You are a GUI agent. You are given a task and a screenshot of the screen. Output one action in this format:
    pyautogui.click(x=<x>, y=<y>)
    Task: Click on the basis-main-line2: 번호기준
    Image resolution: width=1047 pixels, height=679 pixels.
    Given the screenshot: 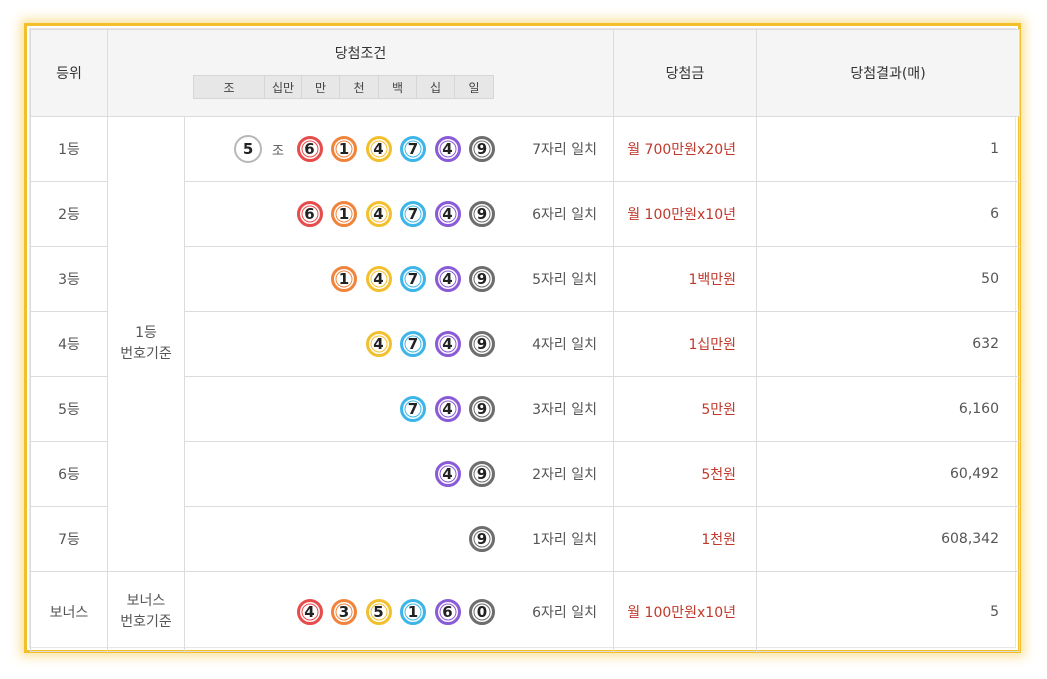 What is the action you would take?
    pyautogui.click(x=146, y=354)
    